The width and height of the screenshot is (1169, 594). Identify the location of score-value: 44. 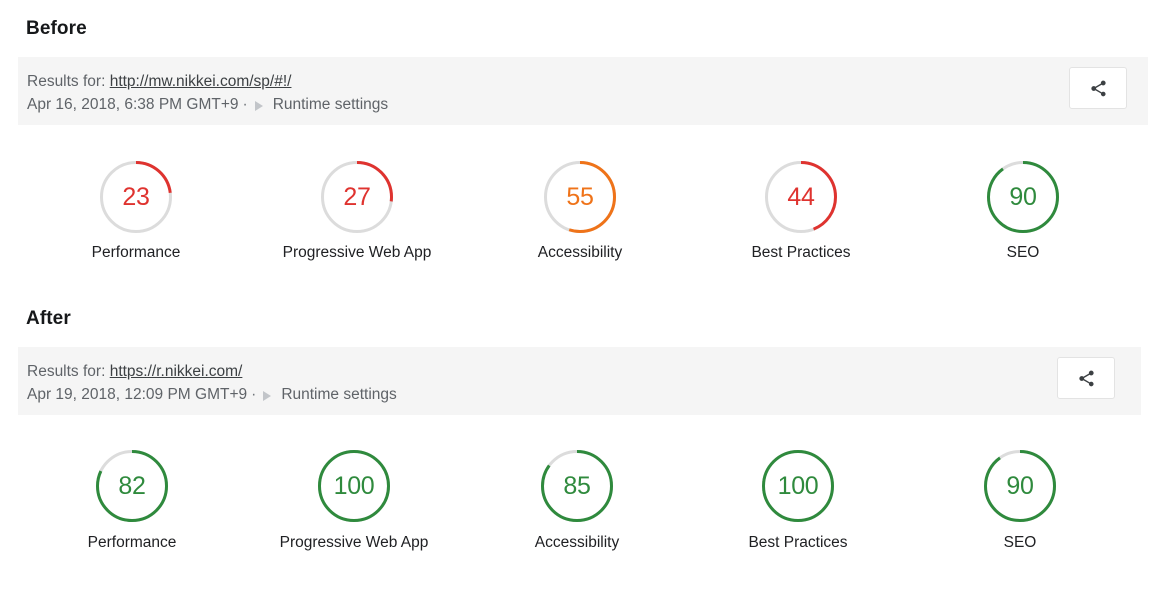
(801, 196).